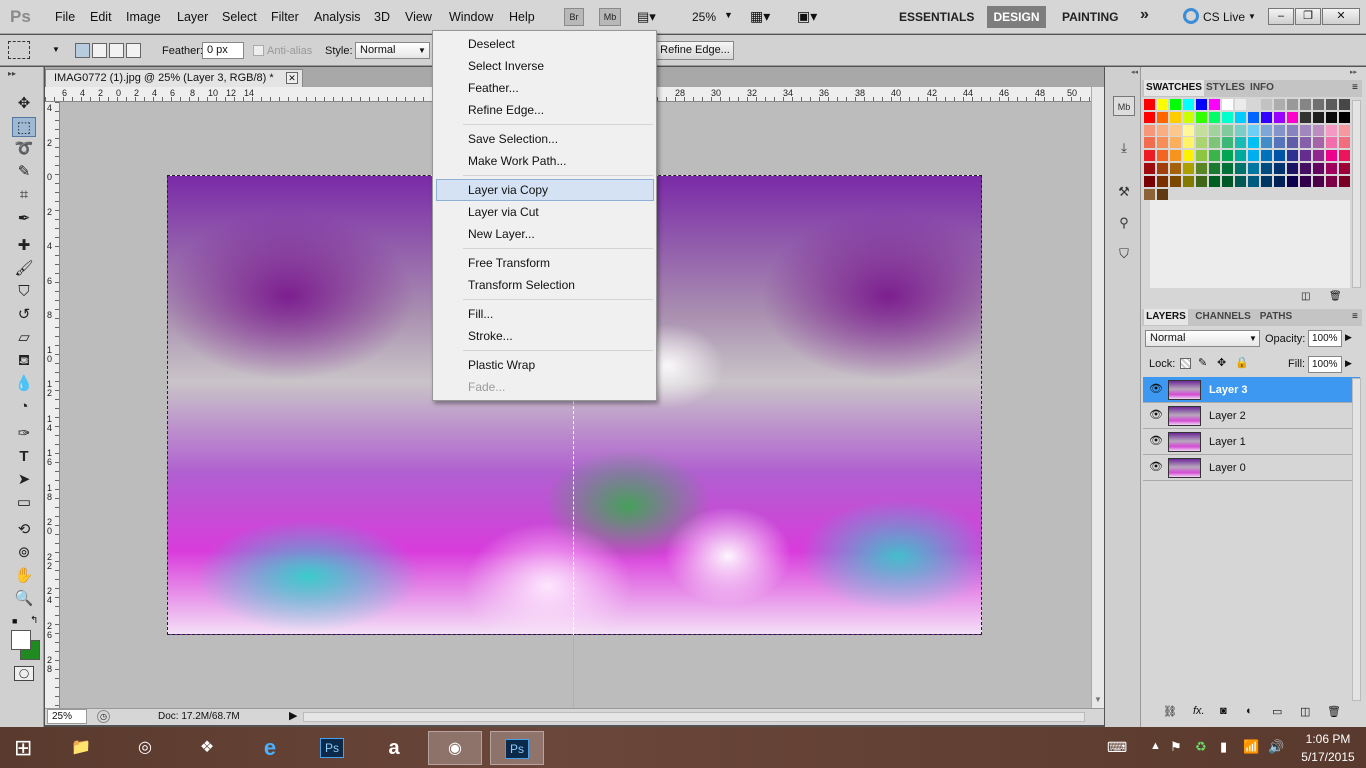 The width and height of the screenshot is (1366, 768). Describe the element at coordinates (1134, 72) in the screenshot. I see `collapse-dock-icon: ◂◂` at that location.